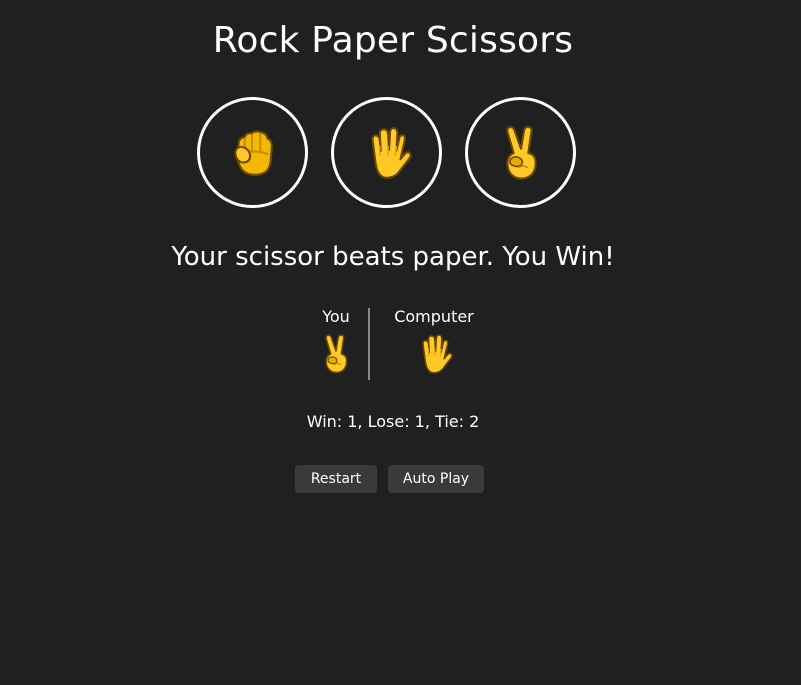 The width and height of the screenshot is (801, 685). I want to click on computer-label: Computer, so click(434, 316).